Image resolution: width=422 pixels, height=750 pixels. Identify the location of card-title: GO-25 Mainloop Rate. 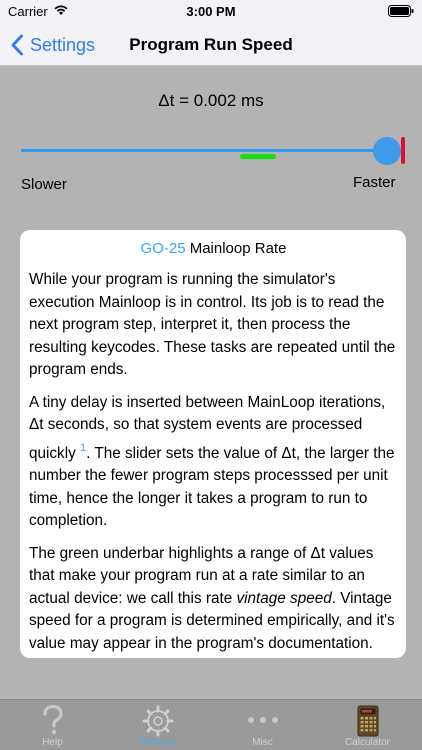
(213, 248).